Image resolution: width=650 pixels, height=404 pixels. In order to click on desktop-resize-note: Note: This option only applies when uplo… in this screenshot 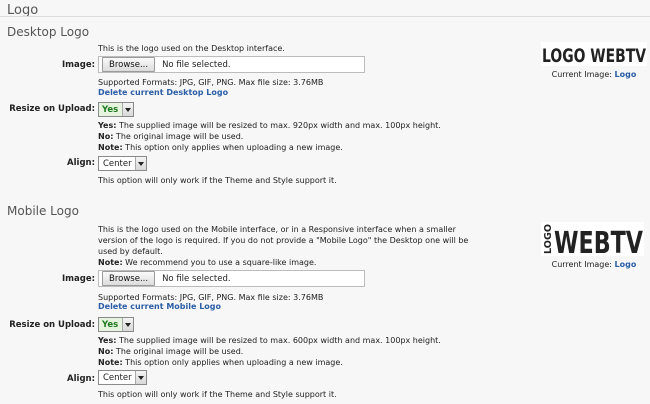, I will do `click(220, 147)`.